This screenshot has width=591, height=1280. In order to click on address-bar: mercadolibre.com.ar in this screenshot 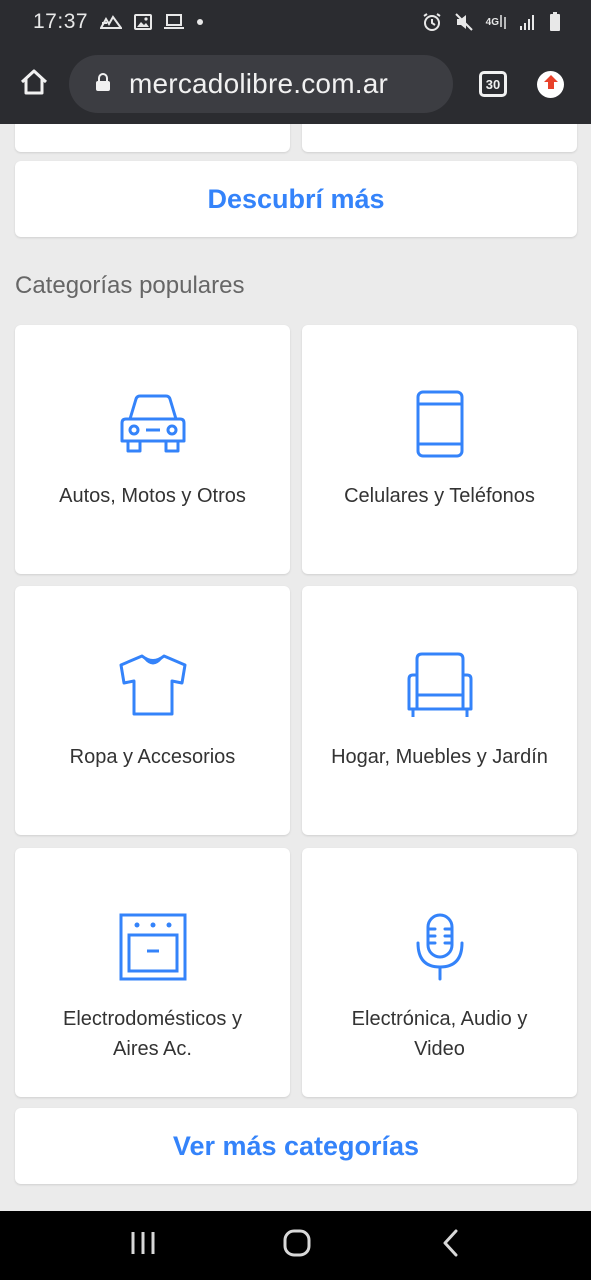, I will do `click(261, 84)`.